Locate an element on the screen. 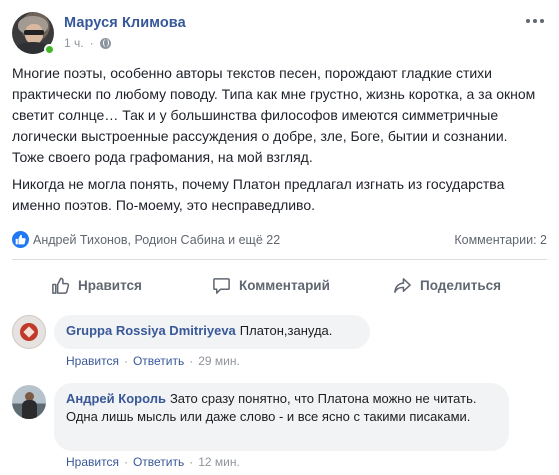 Image resolution: width=559 pixels, height=475 pixels. like-badge-icon is located at coordinates (20, 239).